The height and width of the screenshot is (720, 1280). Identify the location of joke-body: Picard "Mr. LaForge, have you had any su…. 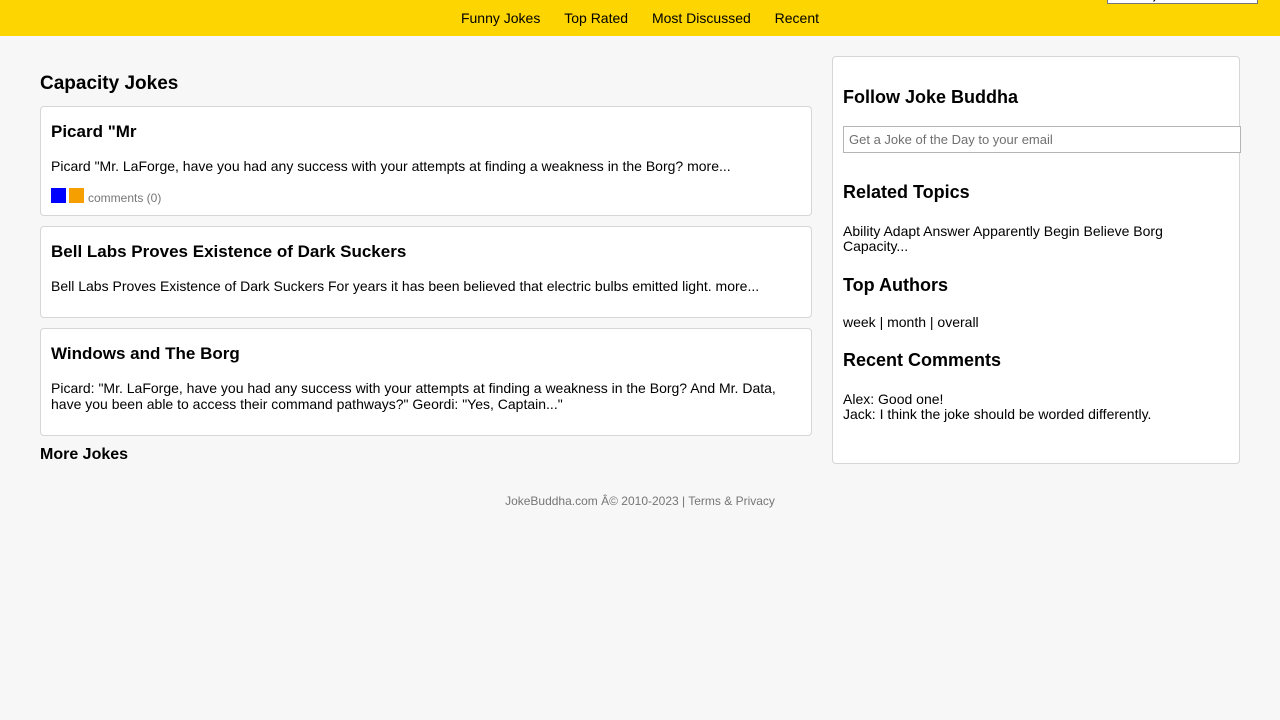
(391, 166).